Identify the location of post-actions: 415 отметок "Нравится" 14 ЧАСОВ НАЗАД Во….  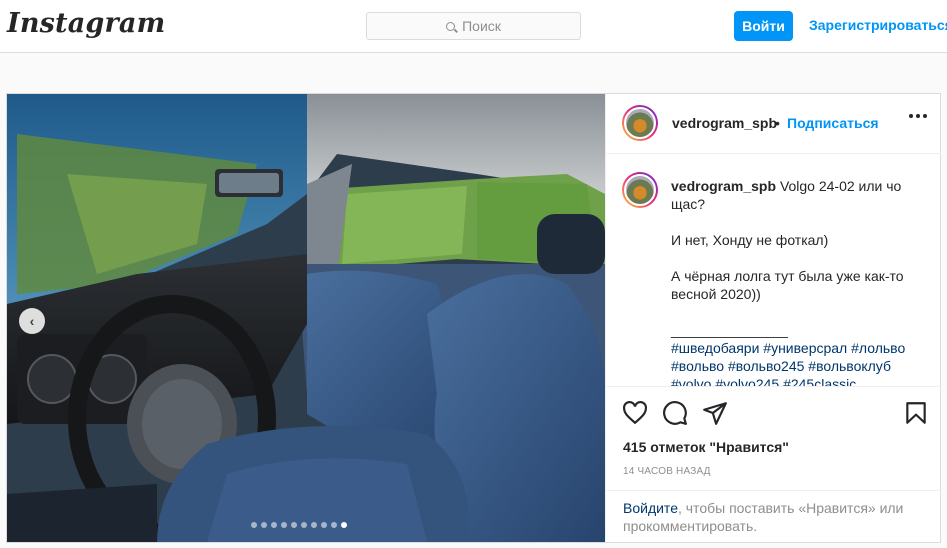
(773, 464).